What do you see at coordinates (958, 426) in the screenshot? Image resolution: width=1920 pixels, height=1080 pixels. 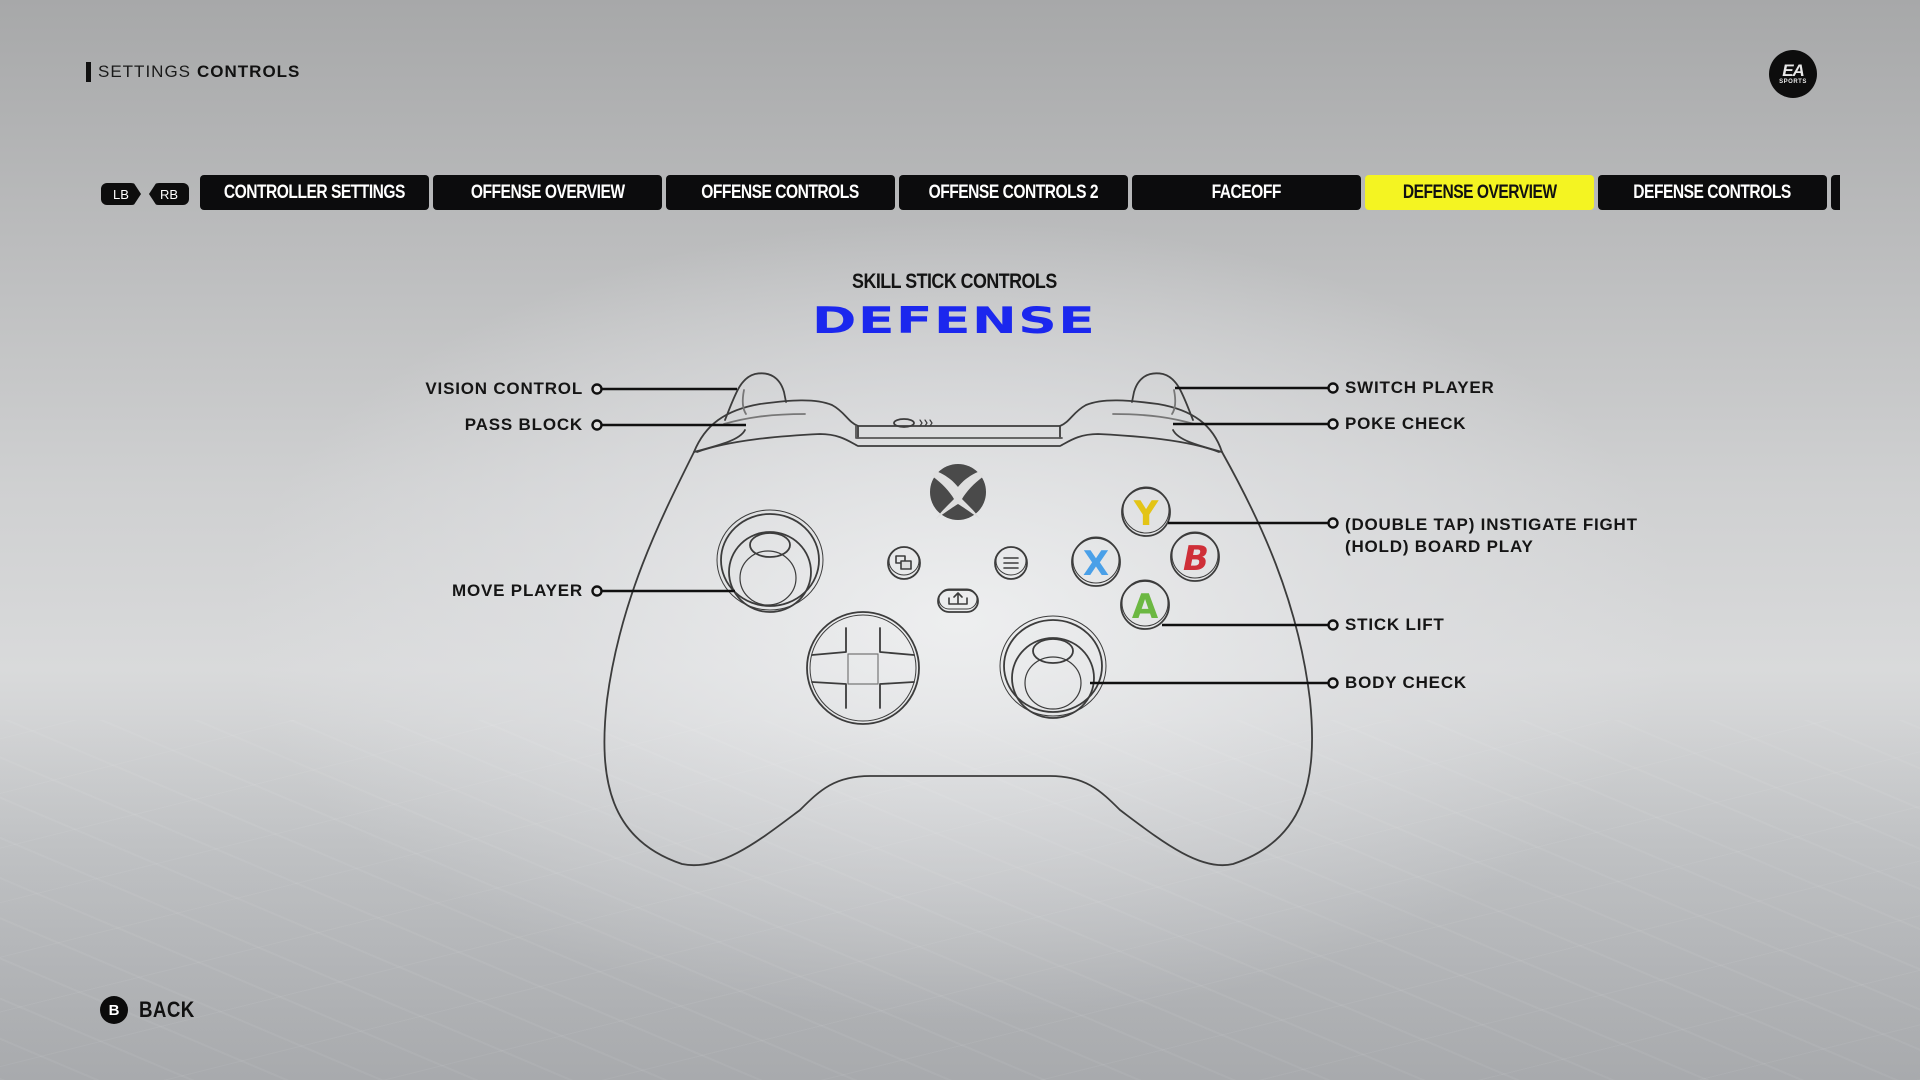 I see `left-bumper-outline` at bounding box center [958, 426].